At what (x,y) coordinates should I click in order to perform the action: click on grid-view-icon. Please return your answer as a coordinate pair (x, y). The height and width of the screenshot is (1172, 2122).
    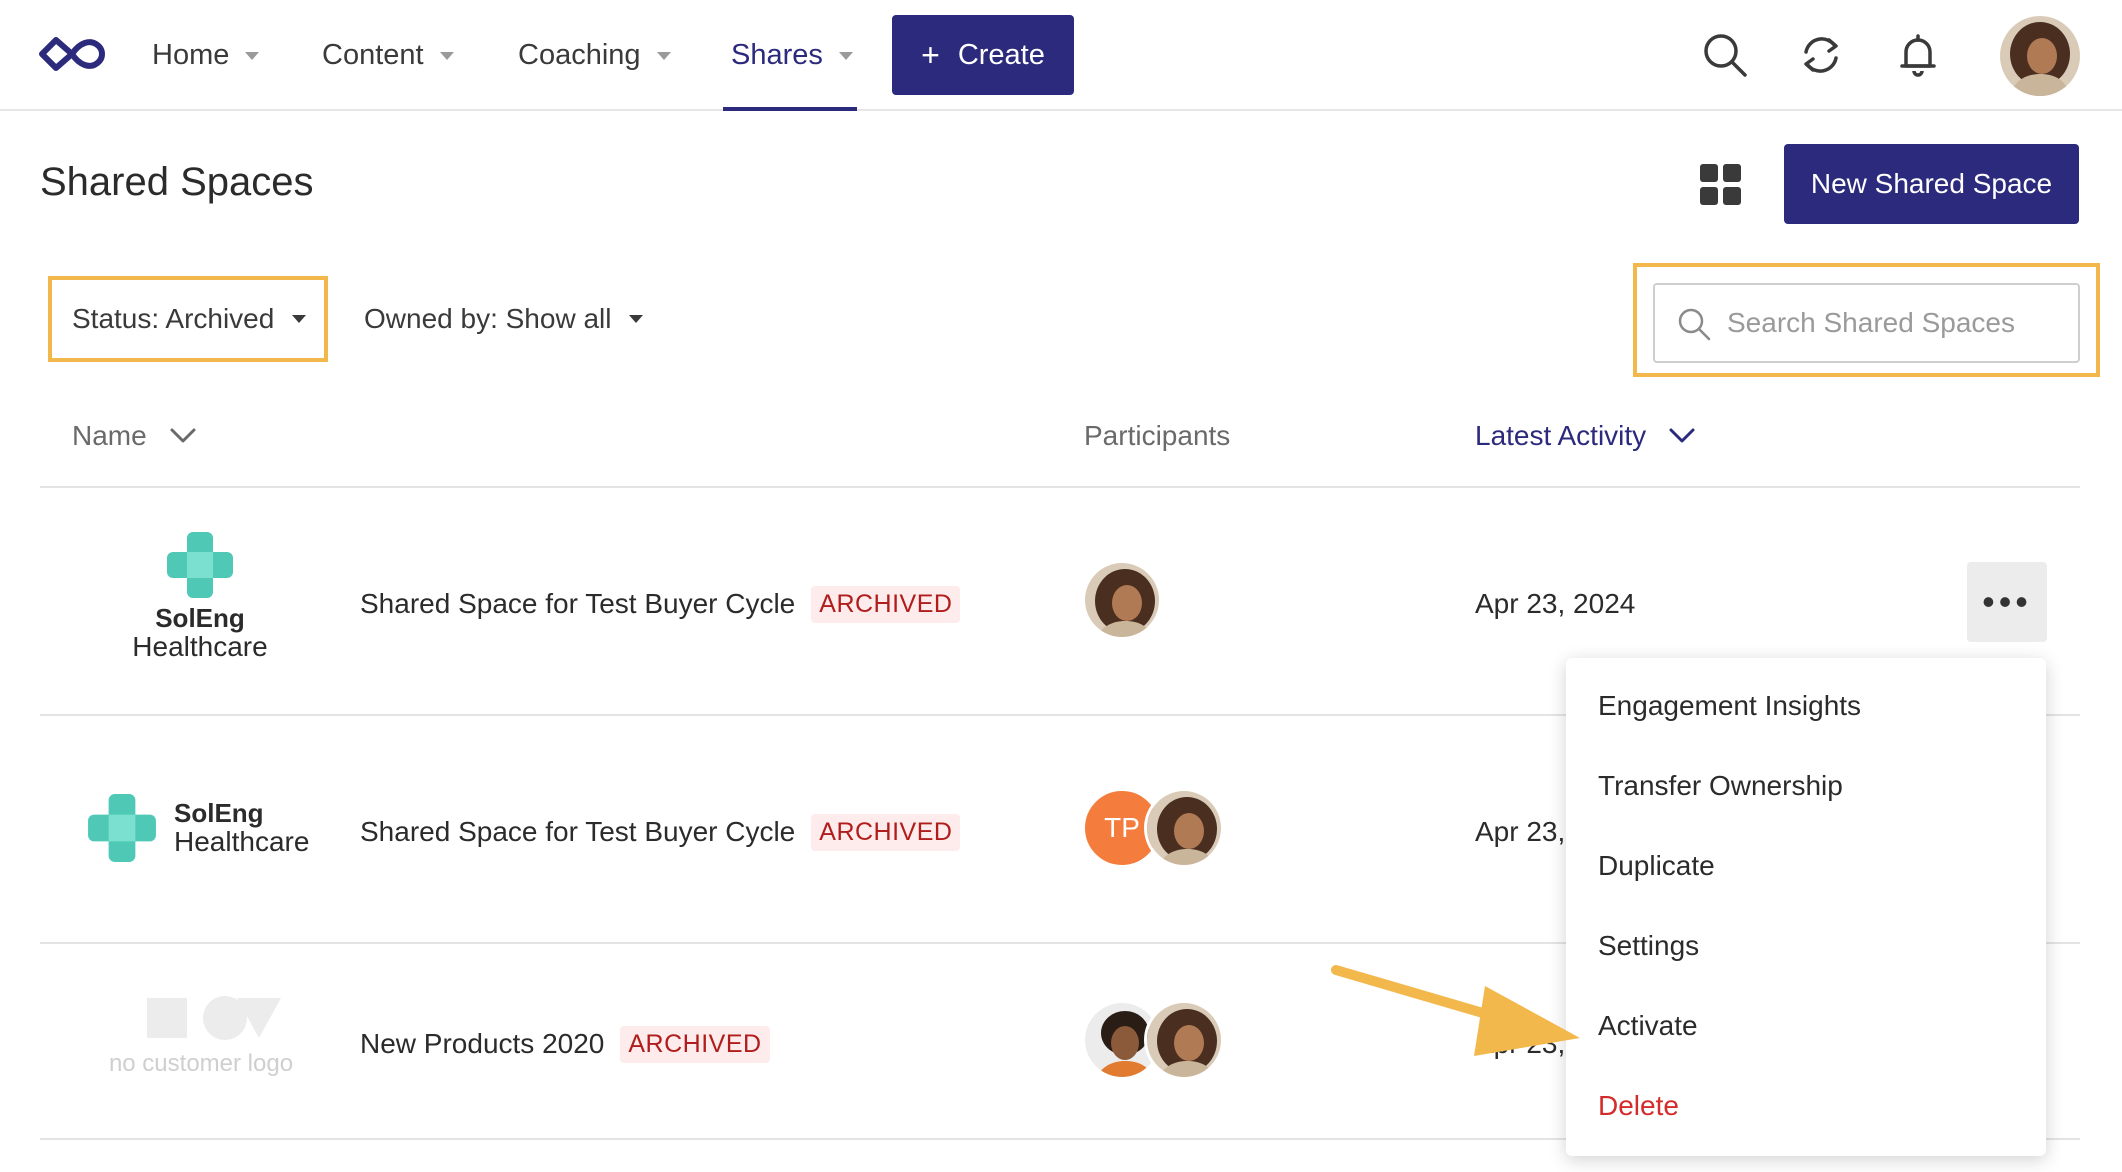
    Looking at the image, I should click on (1721, 185).